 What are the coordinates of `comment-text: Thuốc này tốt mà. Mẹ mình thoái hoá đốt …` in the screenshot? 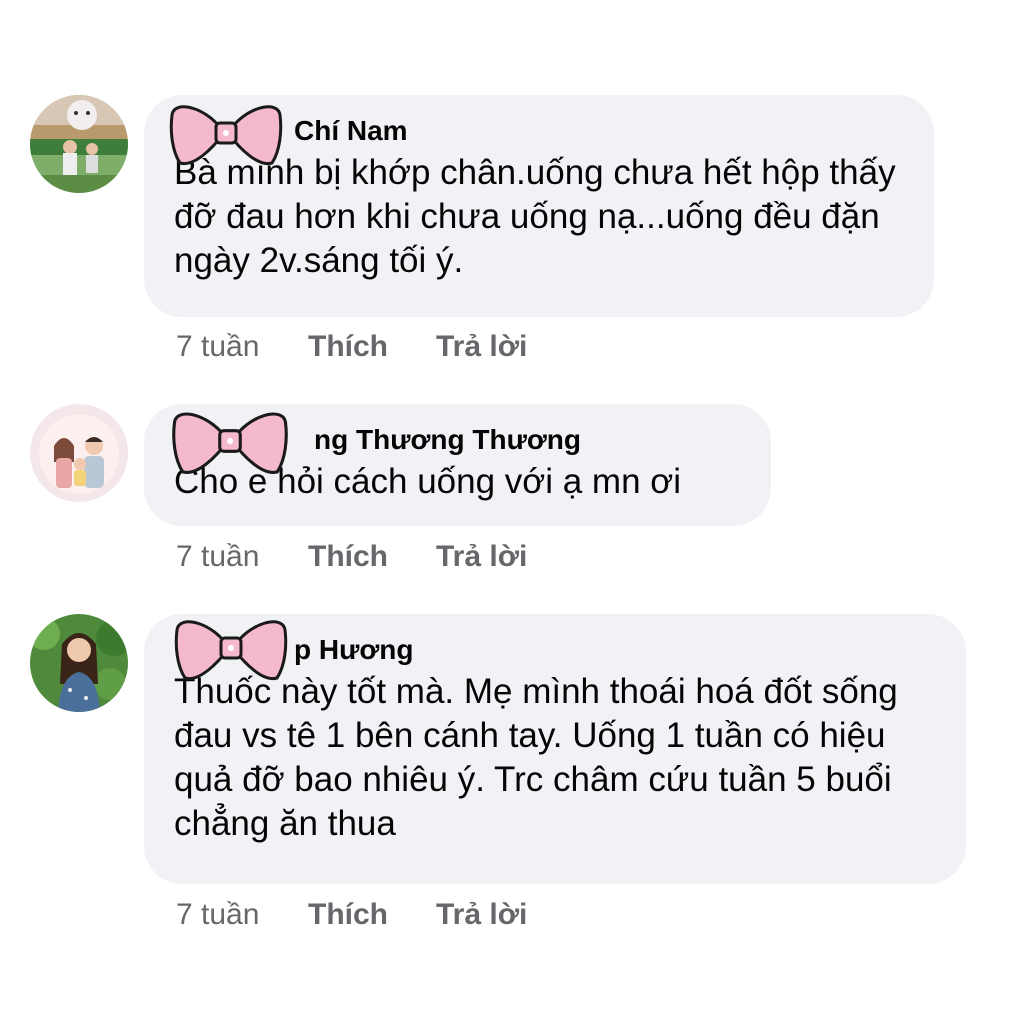 It's located at (536, 757).